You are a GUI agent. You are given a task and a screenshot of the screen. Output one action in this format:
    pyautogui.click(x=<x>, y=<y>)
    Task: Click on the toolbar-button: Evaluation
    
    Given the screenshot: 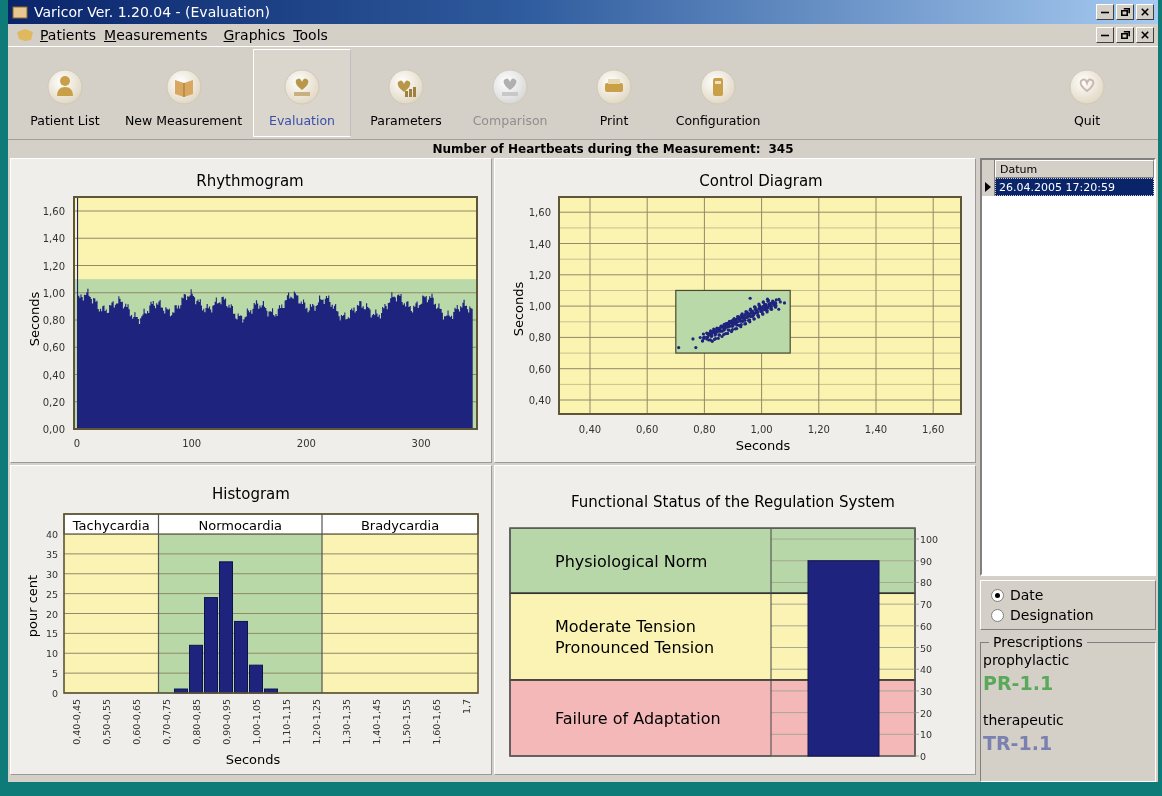 What is the action you would take?
    pyautogui.click(x=302, y=93)
    